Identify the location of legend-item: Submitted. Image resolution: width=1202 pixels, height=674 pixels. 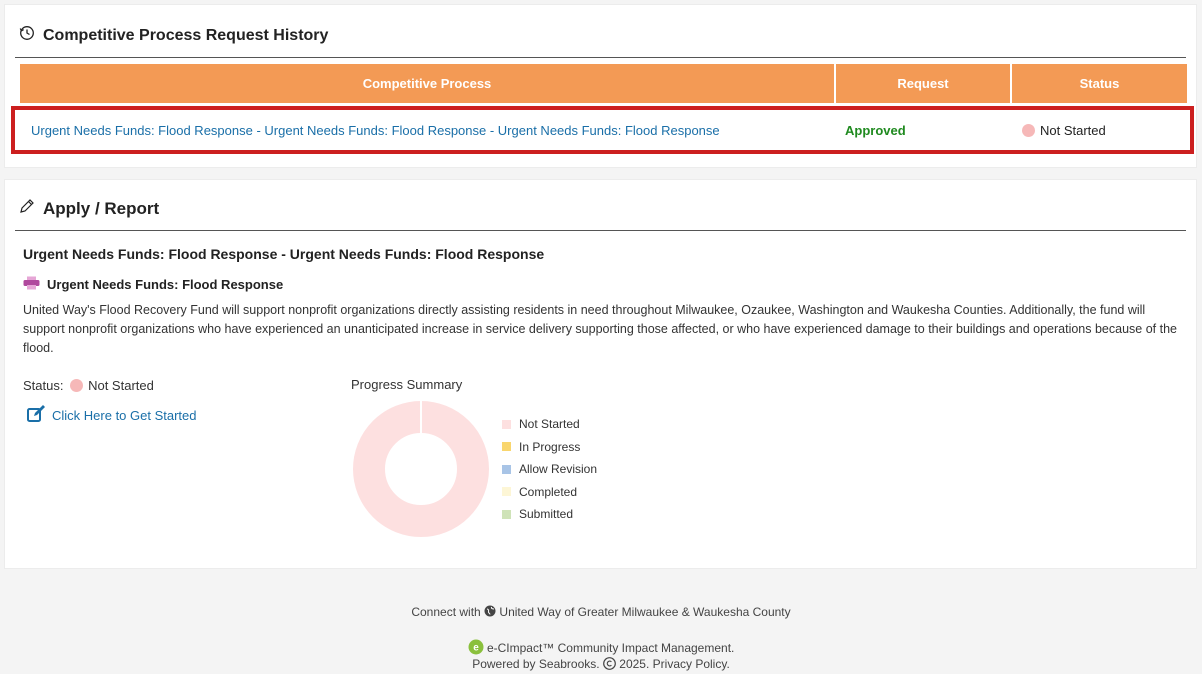
(549, 514).